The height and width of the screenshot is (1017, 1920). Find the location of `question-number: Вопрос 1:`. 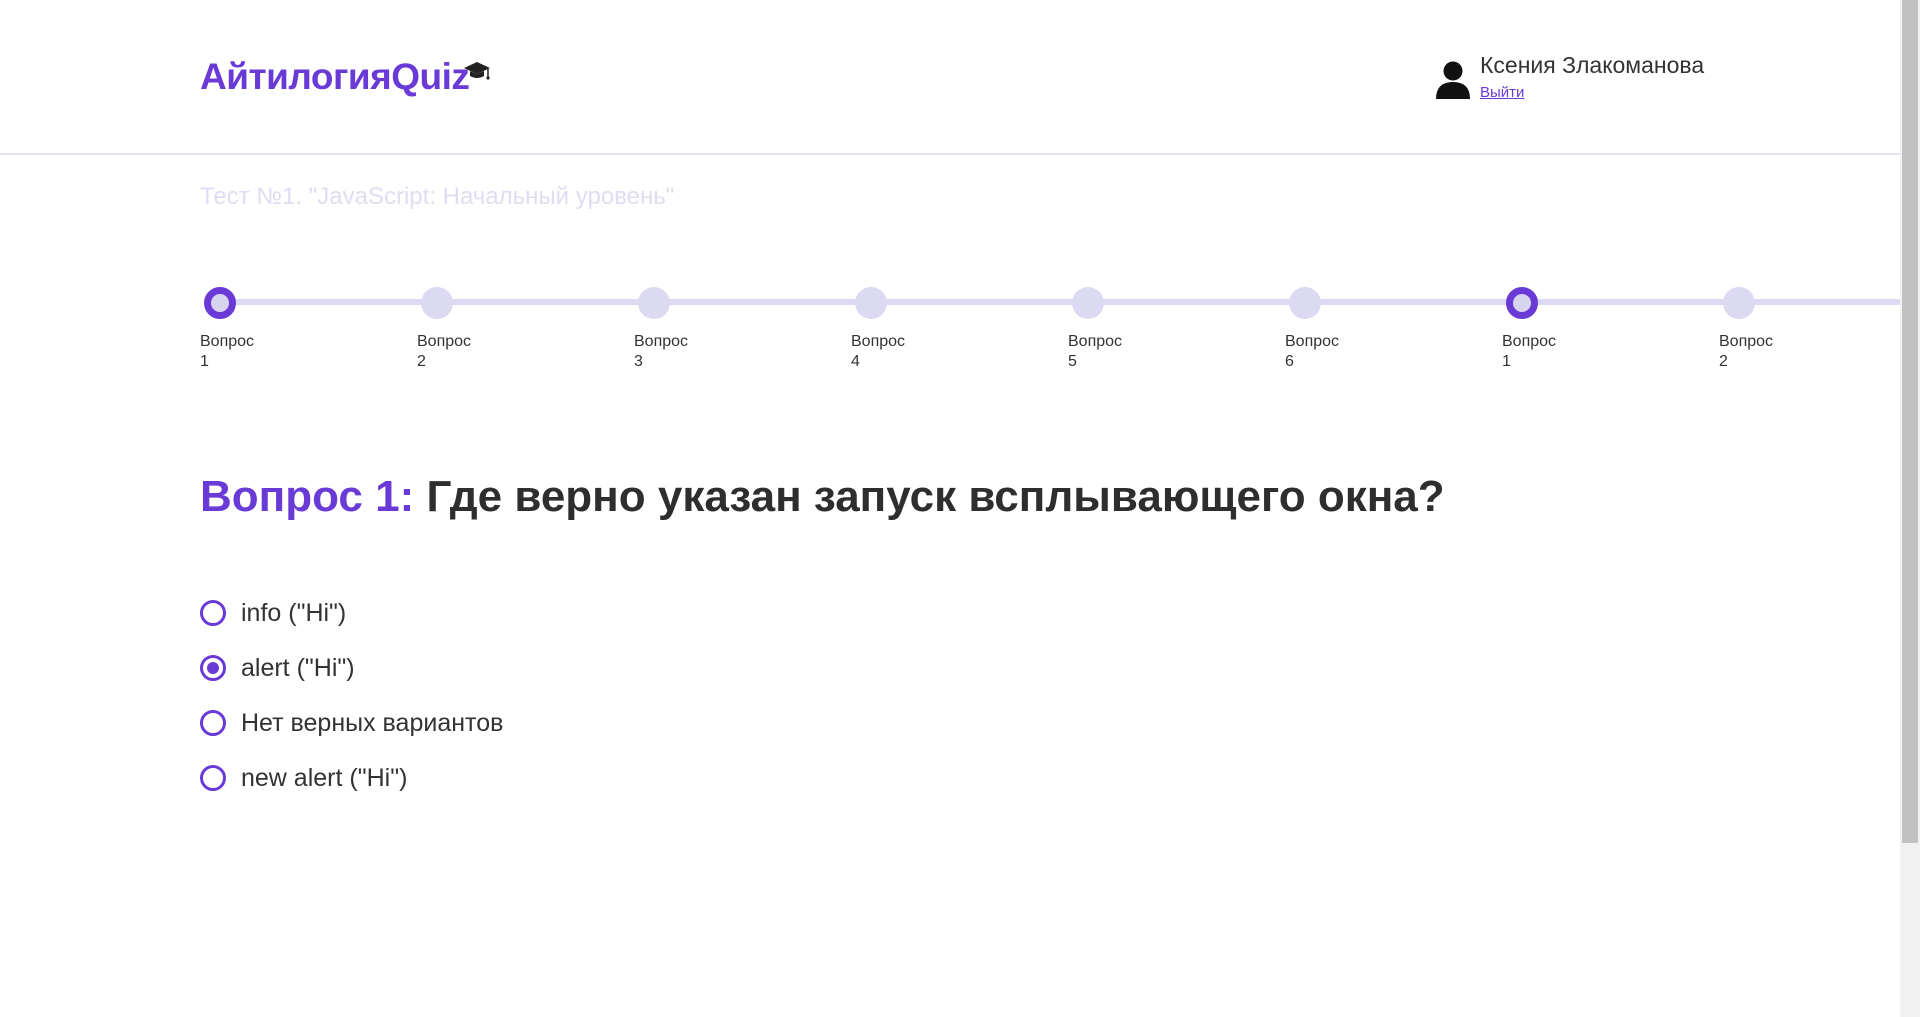

question-number: Вопрос 1: is located at coordinates (307, 496).